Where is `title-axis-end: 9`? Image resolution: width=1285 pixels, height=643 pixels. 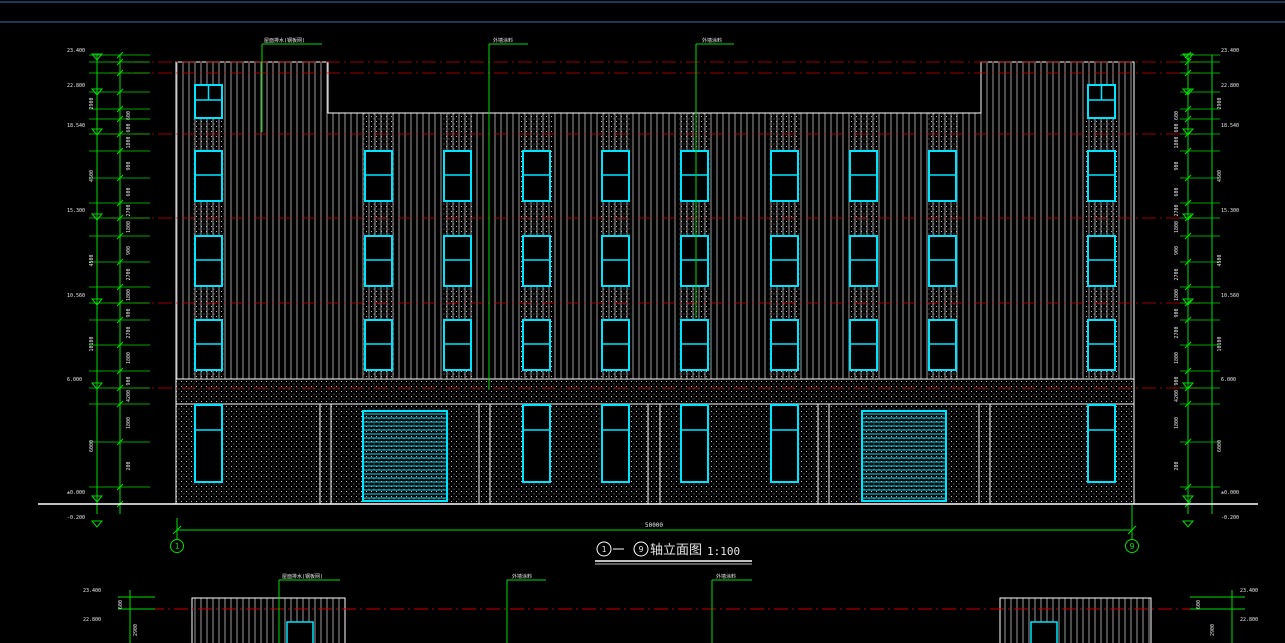
title-axis-end: 9 is located at coordinates (641, 549).